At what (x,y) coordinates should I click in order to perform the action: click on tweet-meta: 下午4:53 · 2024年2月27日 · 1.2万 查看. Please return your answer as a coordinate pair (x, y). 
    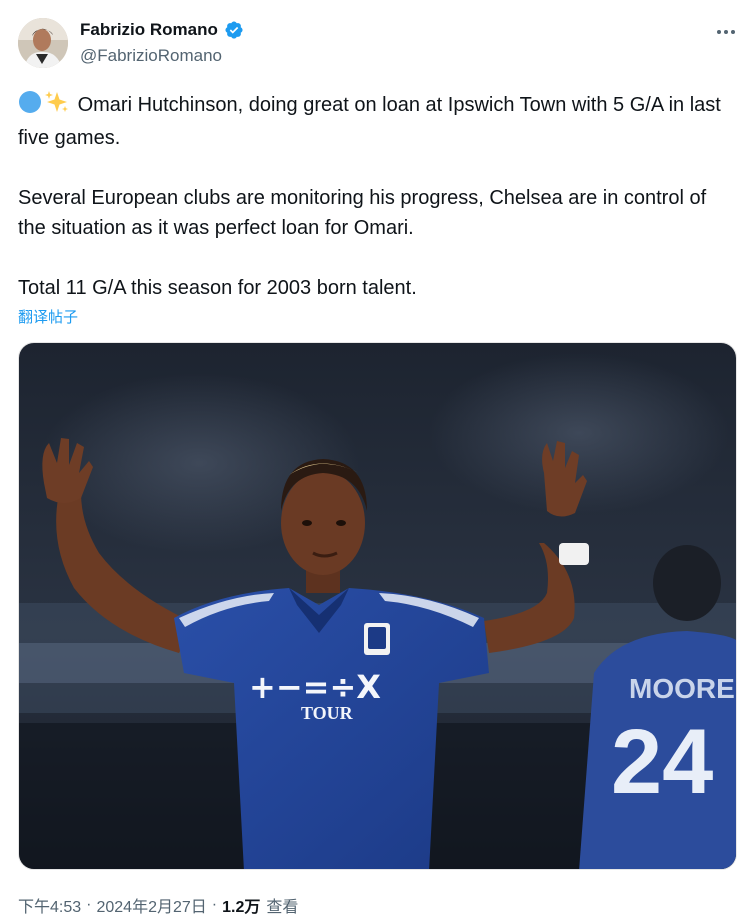
    Looking at the image, I should click on (158, 905).